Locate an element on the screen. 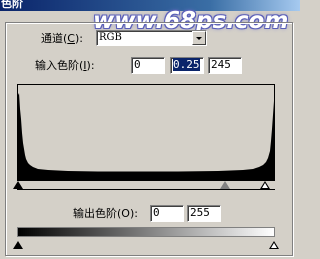 This screenshot has width=320, height=259. input-gamma-field: 0.25 is located at coordinates (187, 65).